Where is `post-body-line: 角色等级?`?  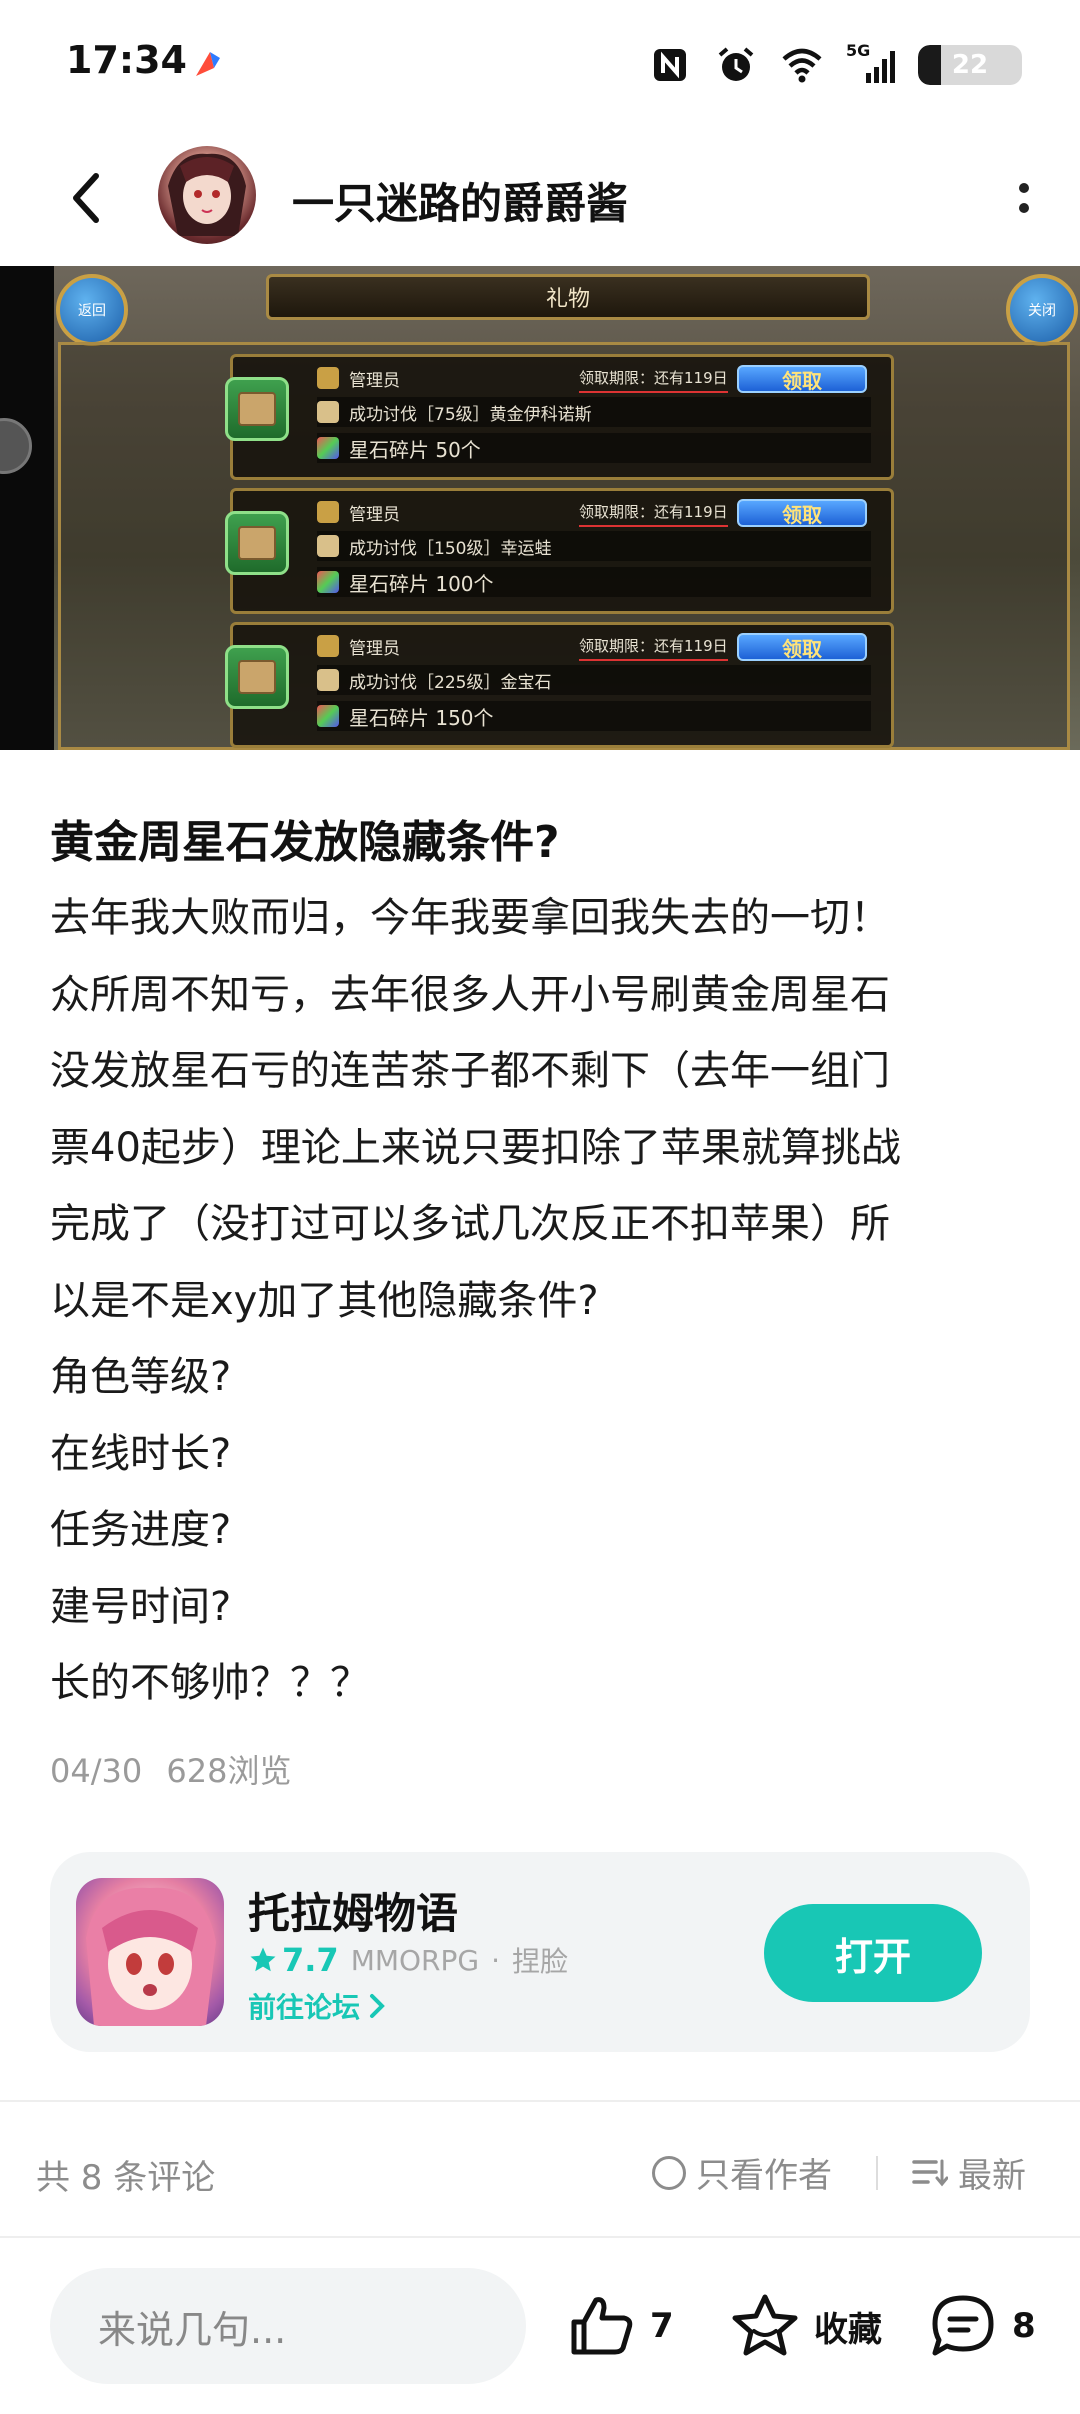
post-body-line: 角色等级? is located at coordinates (141, 1377).